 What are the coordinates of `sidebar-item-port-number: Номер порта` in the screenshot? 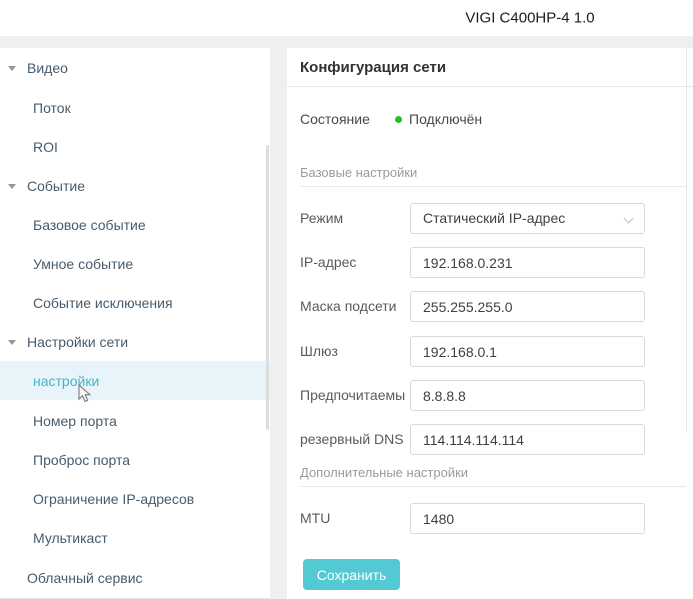 It's located at (135, 420).